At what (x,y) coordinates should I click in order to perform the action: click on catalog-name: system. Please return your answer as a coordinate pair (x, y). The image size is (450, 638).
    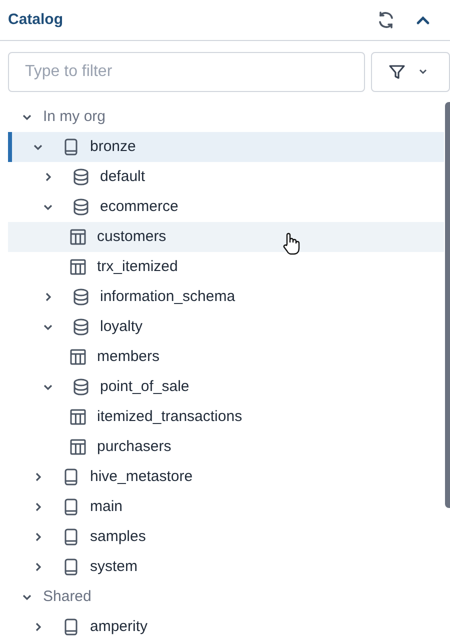
    Looking at the image, I should click on (114, 566).